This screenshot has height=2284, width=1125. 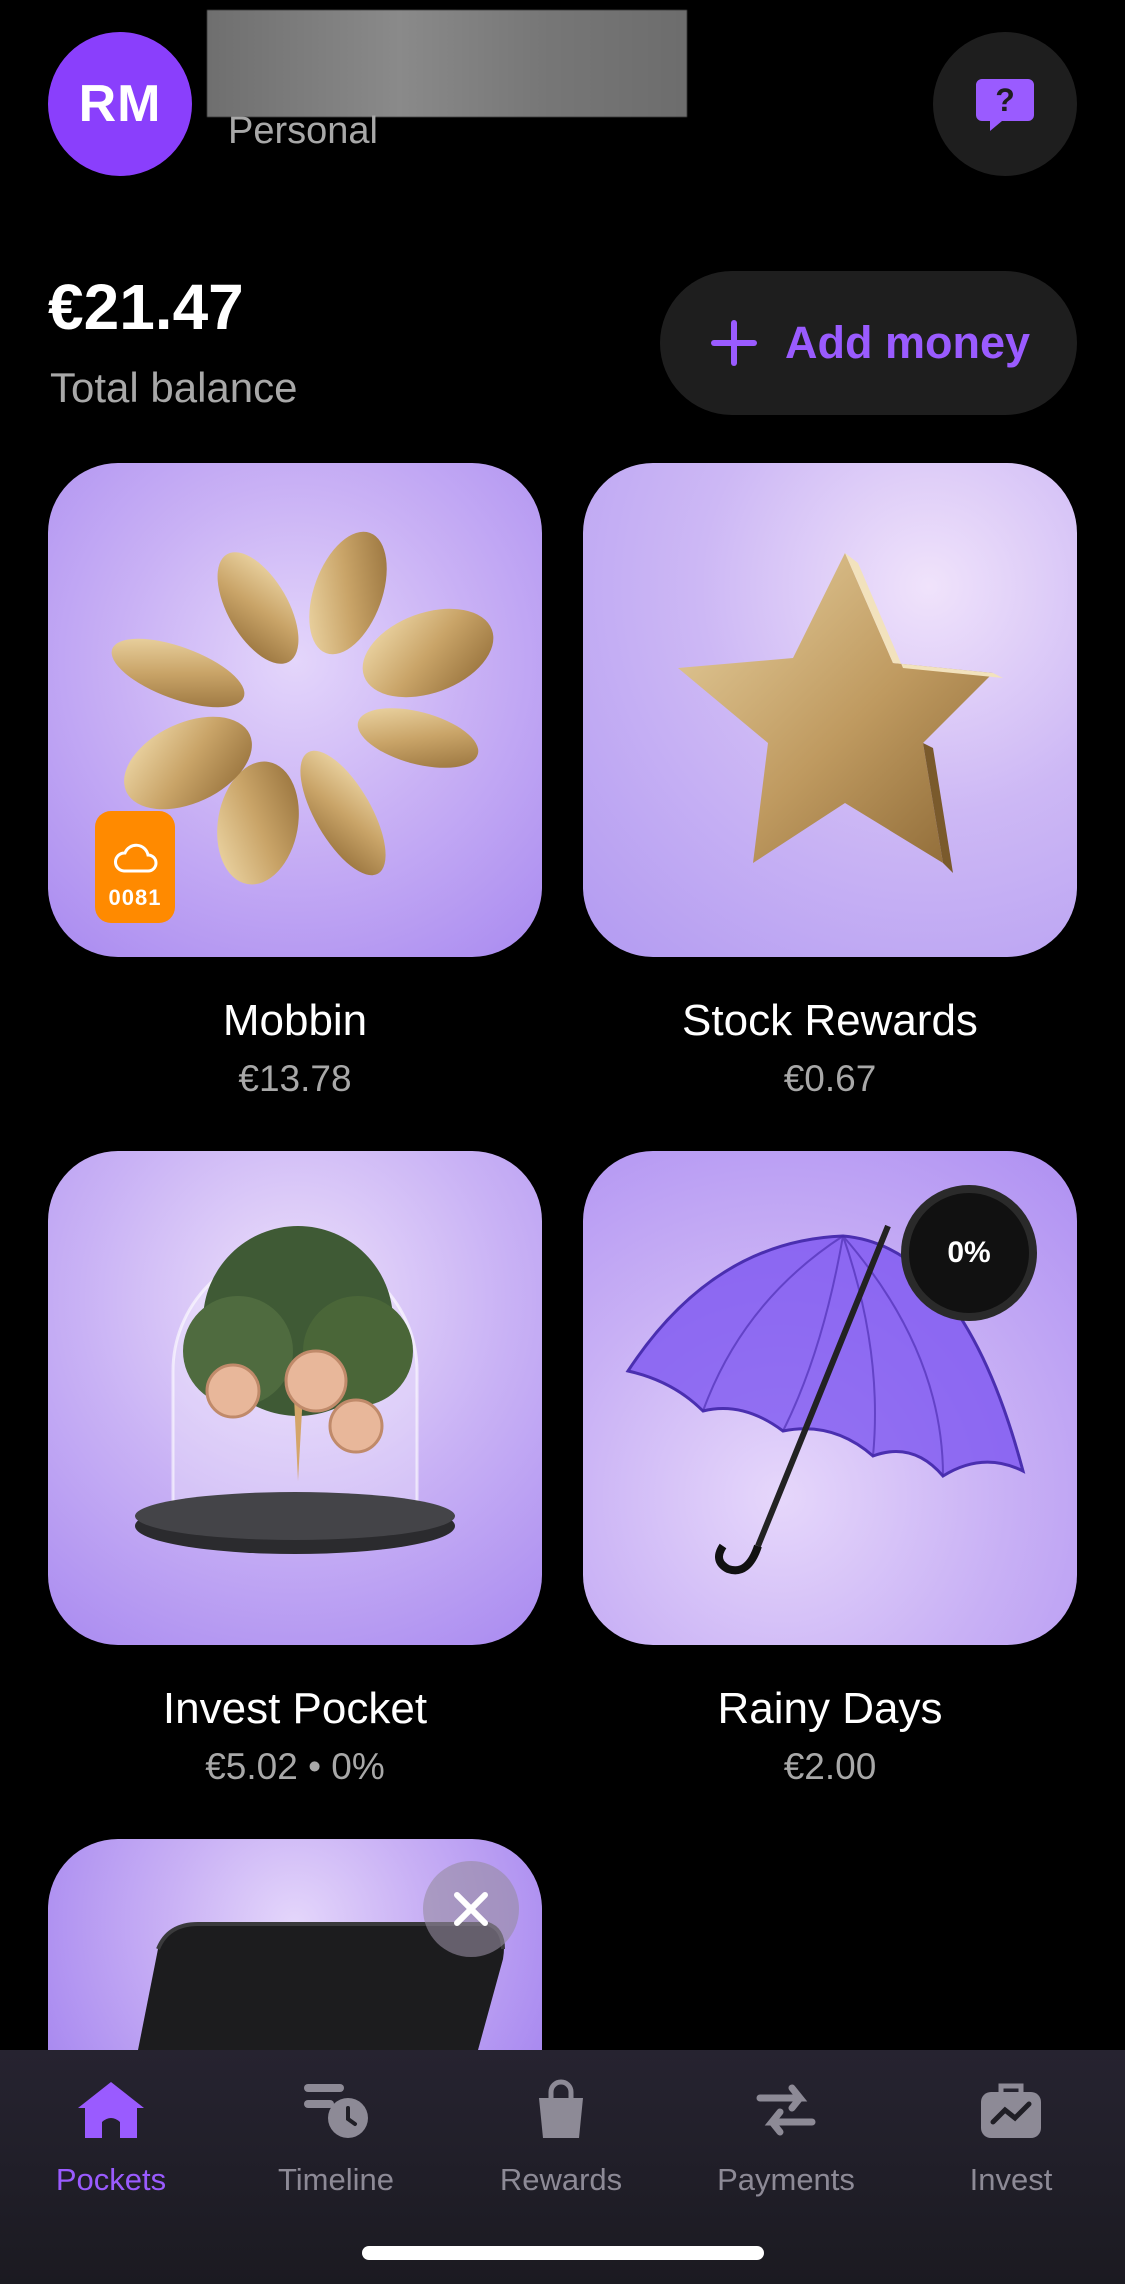 What do you see at coordinates (303, 131) in the screenshot?
I see `account-type-label: Personal` at bounding box center [303, 131].